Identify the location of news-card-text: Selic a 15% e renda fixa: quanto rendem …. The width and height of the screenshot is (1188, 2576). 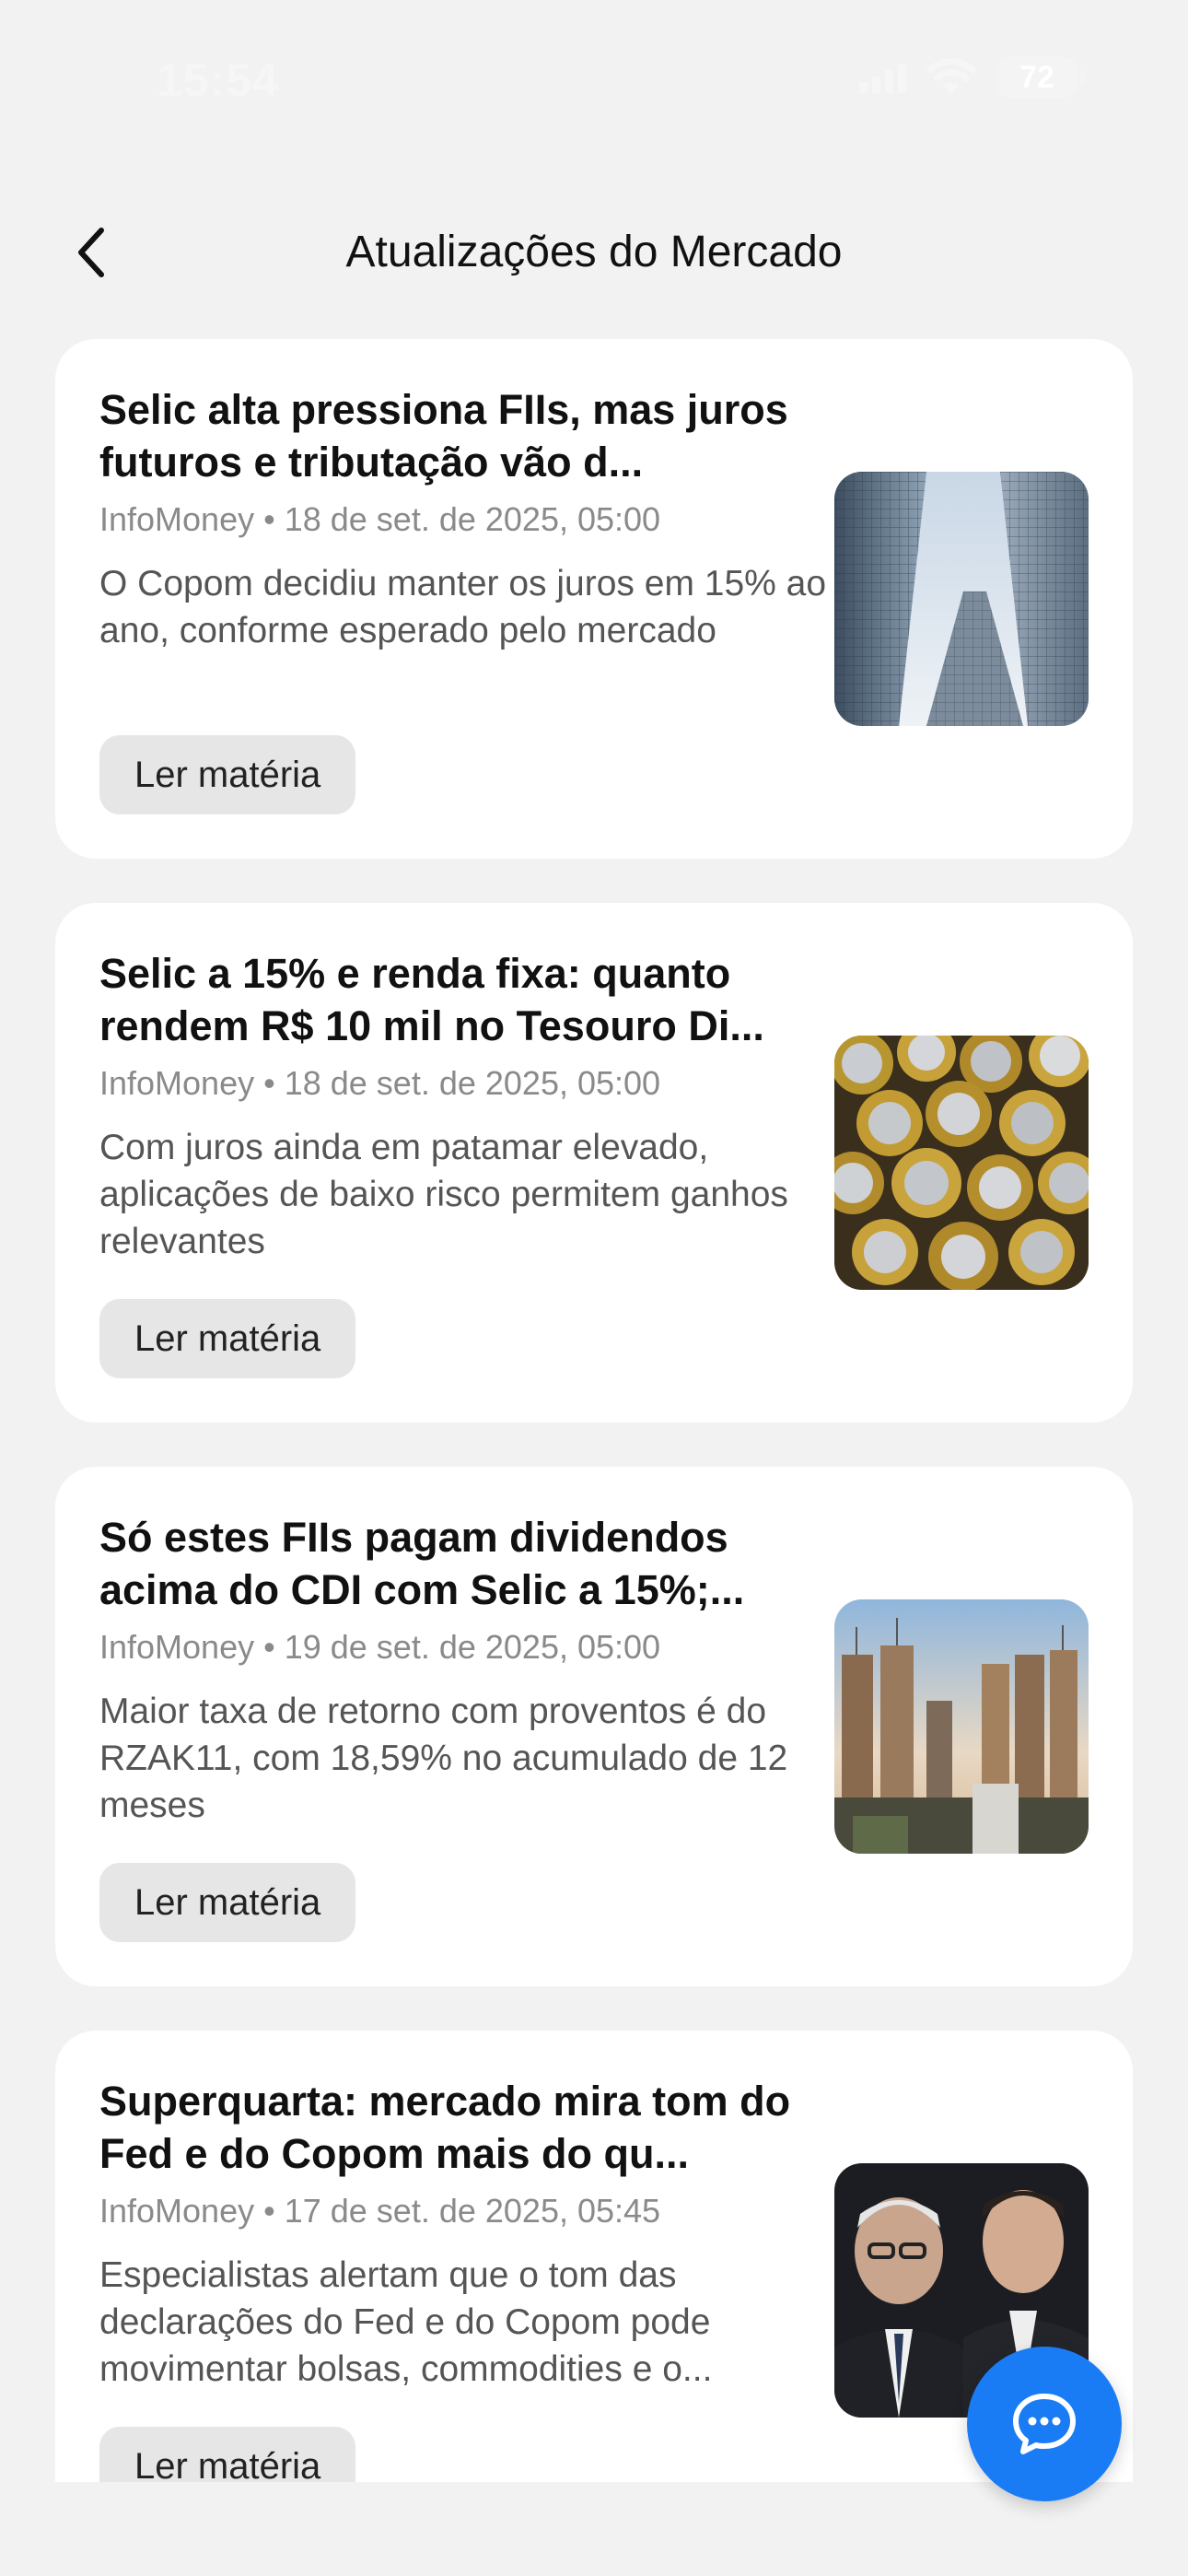
(477, 1106).